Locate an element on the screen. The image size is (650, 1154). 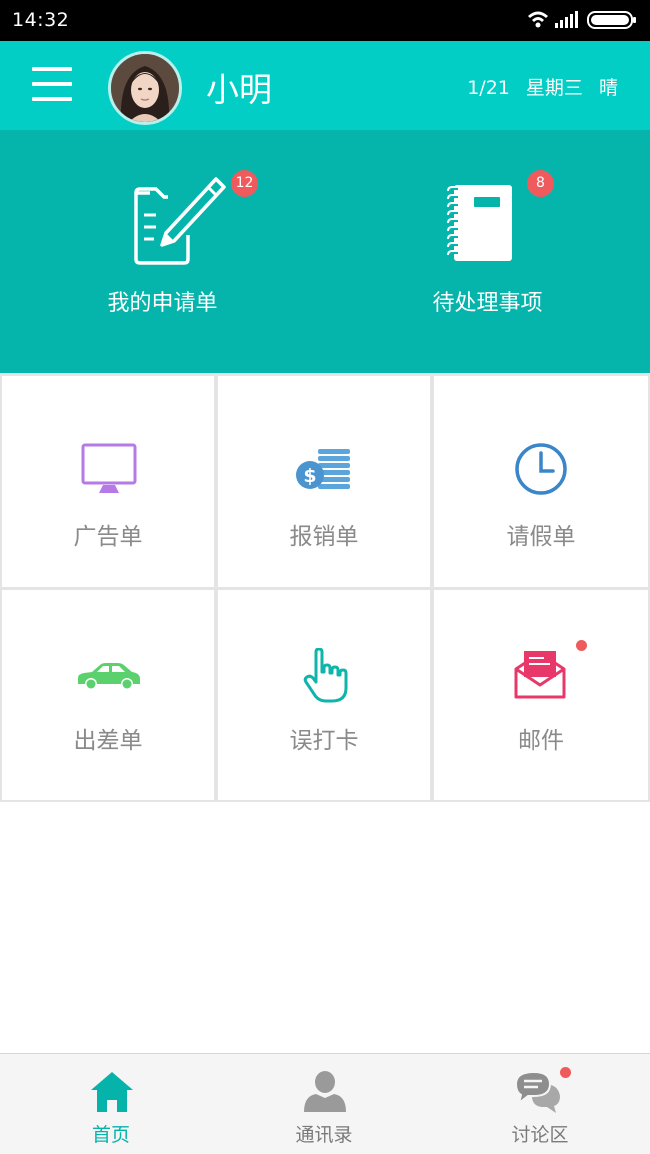
grid-item-label: 邮件 is located at coordinates (541, 741).